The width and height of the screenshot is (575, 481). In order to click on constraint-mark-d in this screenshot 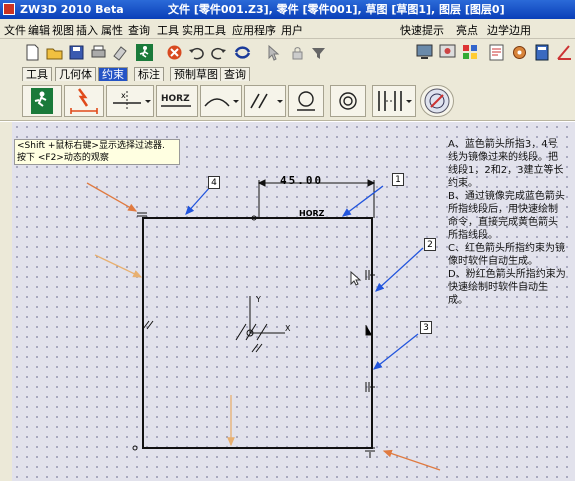, I will do `click(370, 387)`.